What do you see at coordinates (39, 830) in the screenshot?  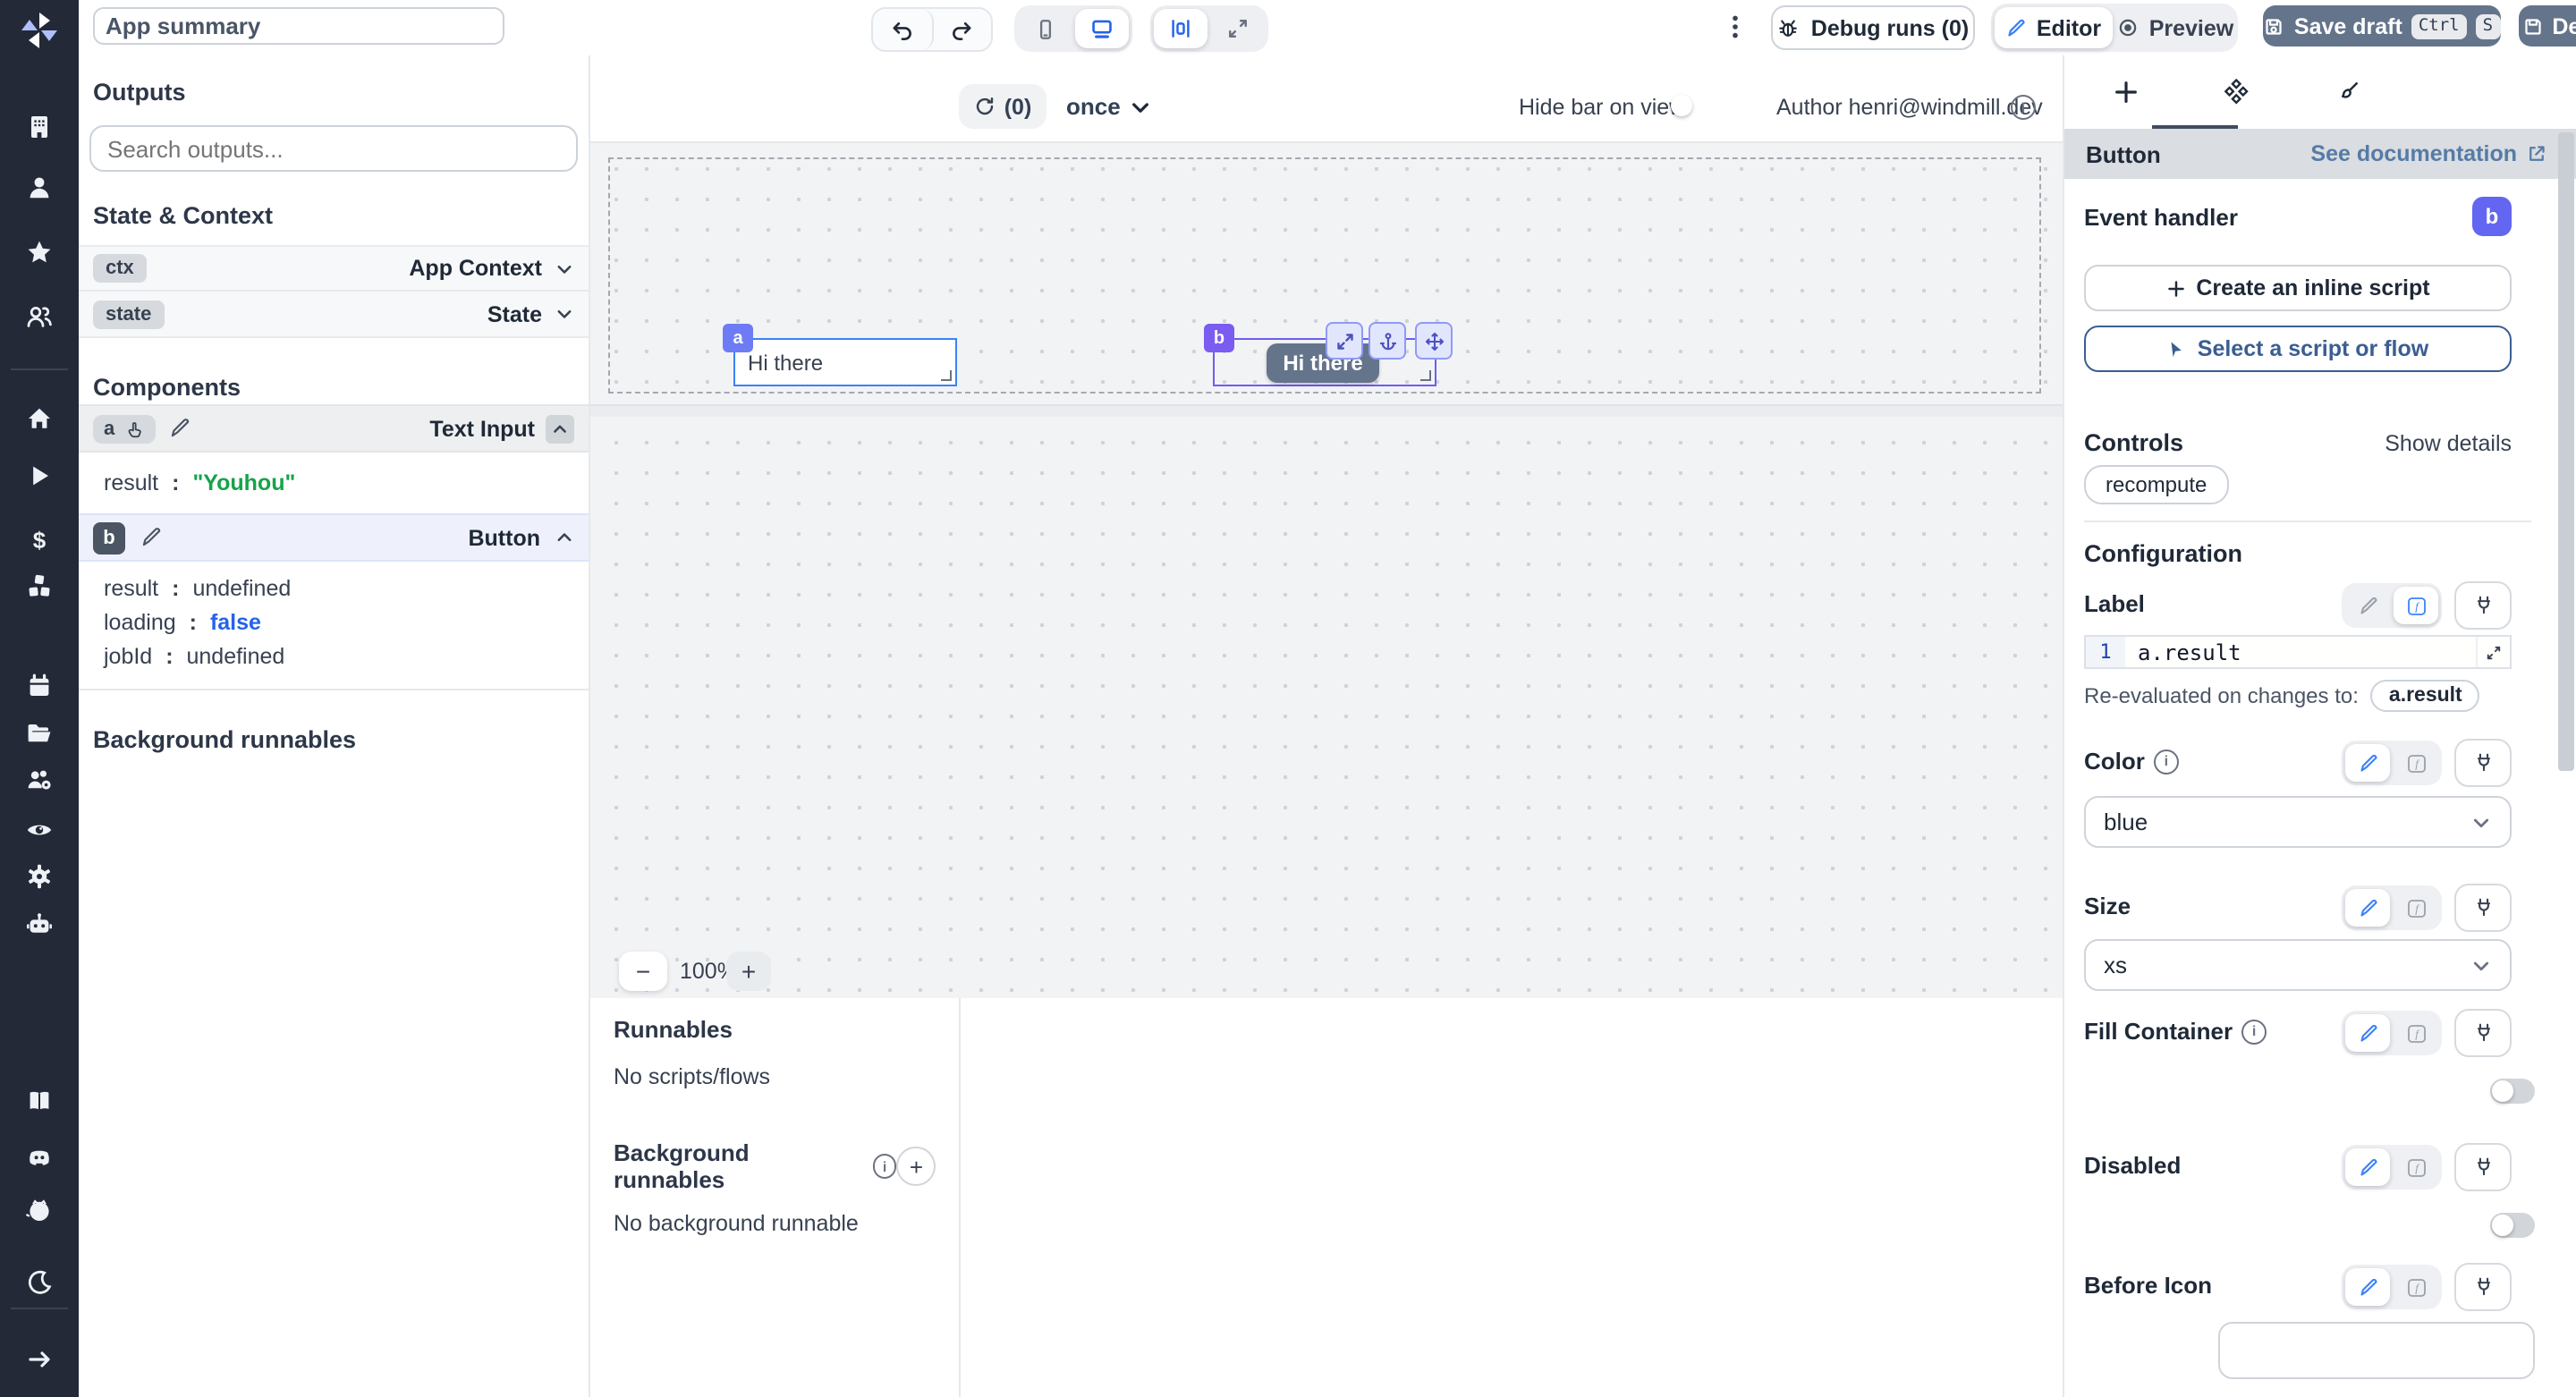 I see `eye-icon` at bounding box center [39, 830].